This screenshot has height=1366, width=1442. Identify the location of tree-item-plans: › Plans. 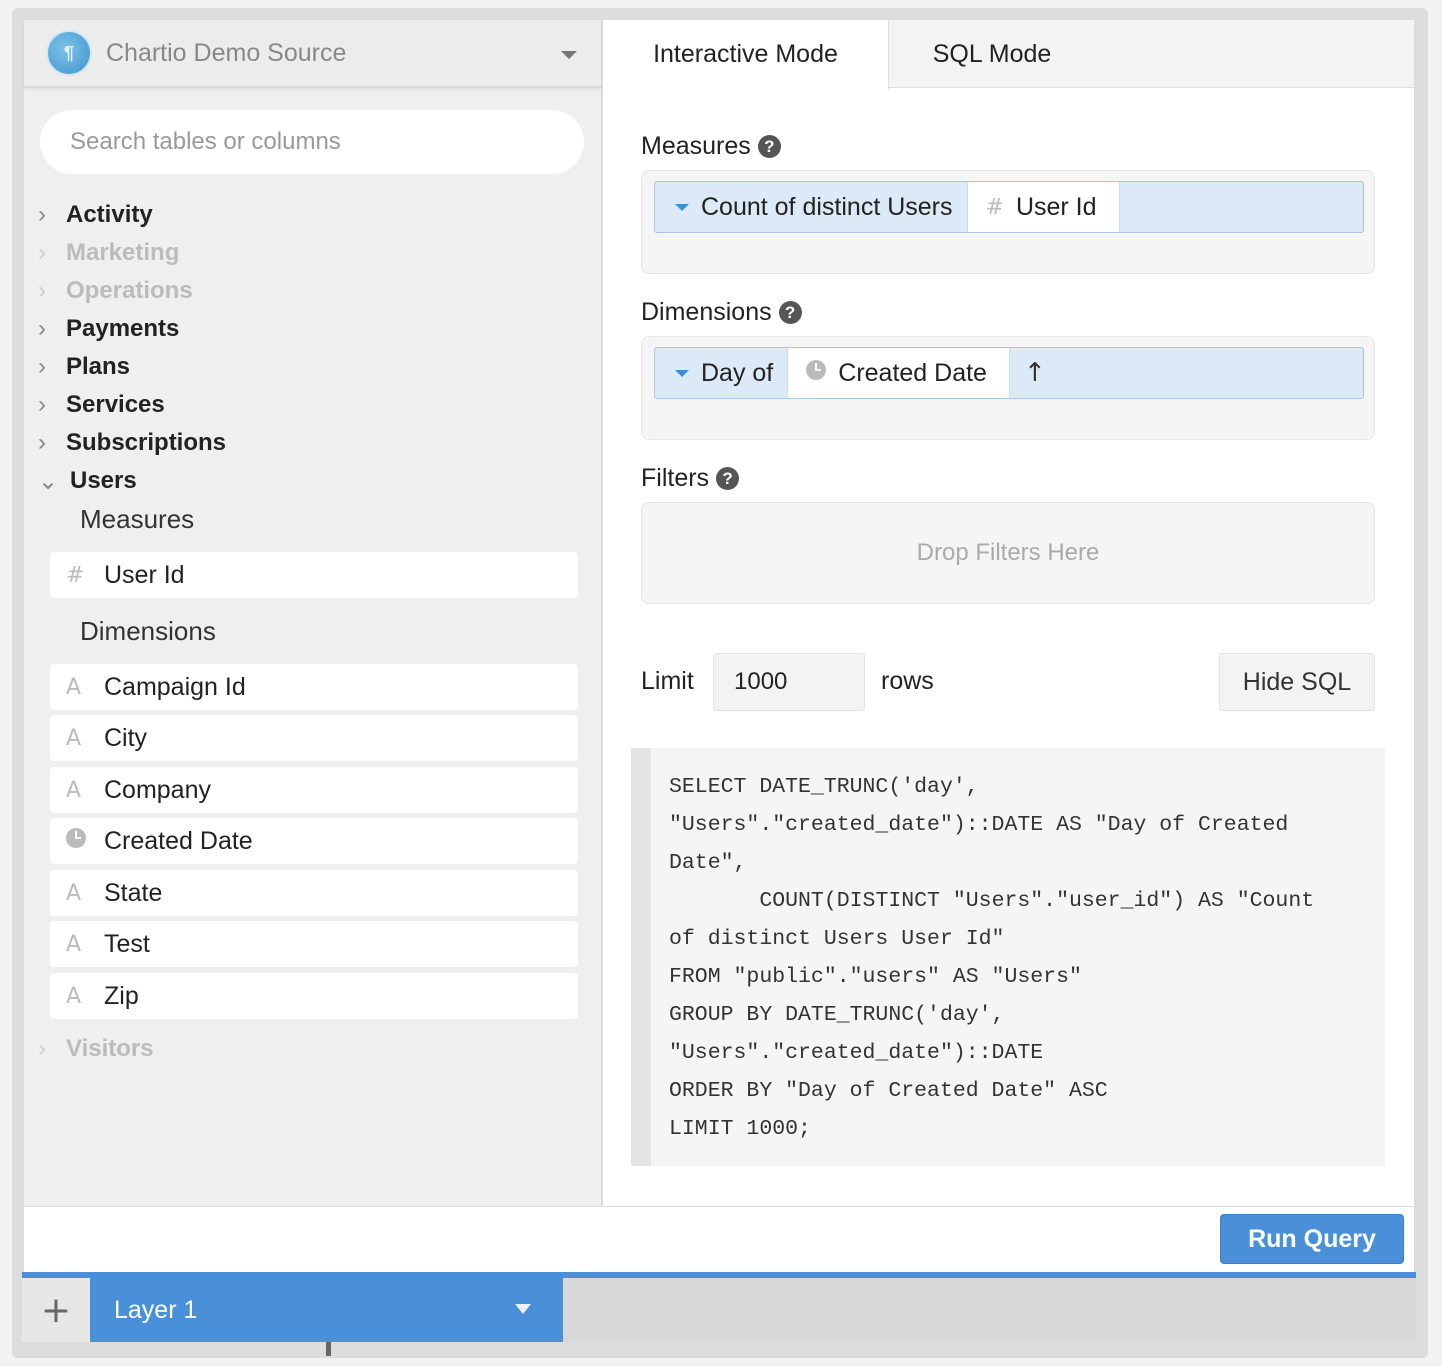
(84, 367).